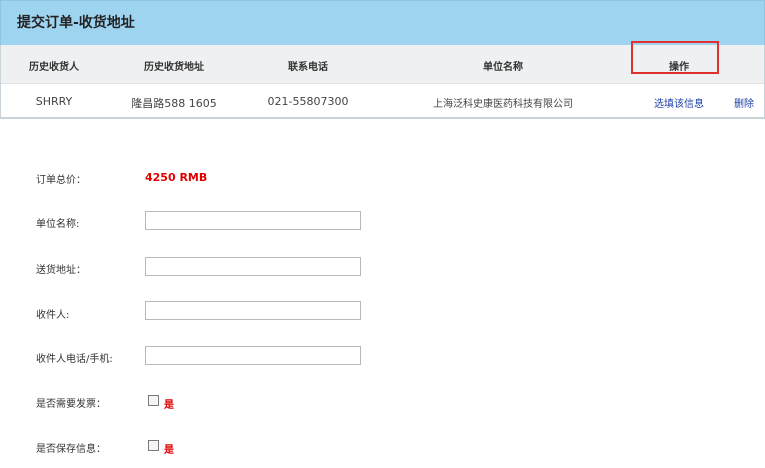 This screenshot has width=765, height=468. I want to click on row-phone: 021-55807300, so click(308, 101).